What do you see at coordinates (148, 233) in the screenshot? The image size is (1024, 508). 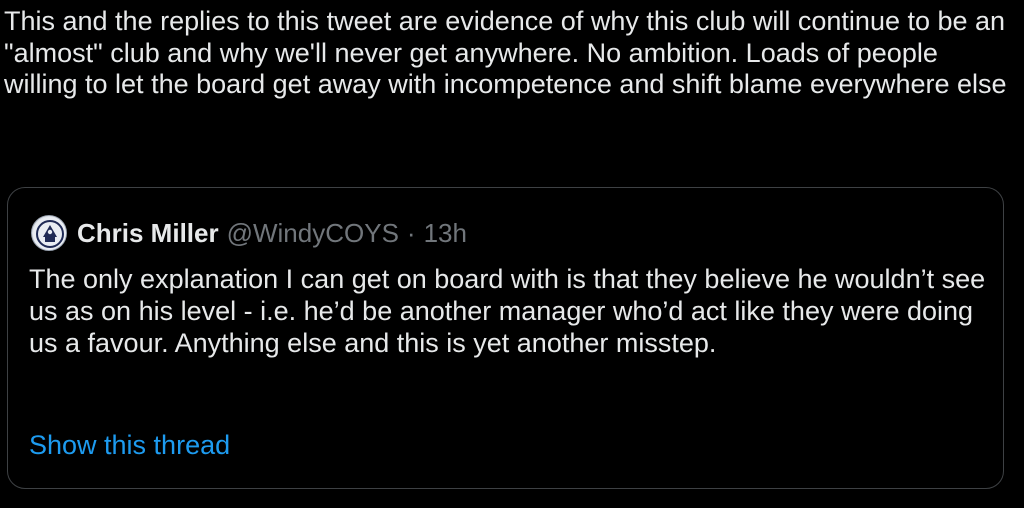 I see `author-name: Chris Miller` at bounding box center [148, 233].